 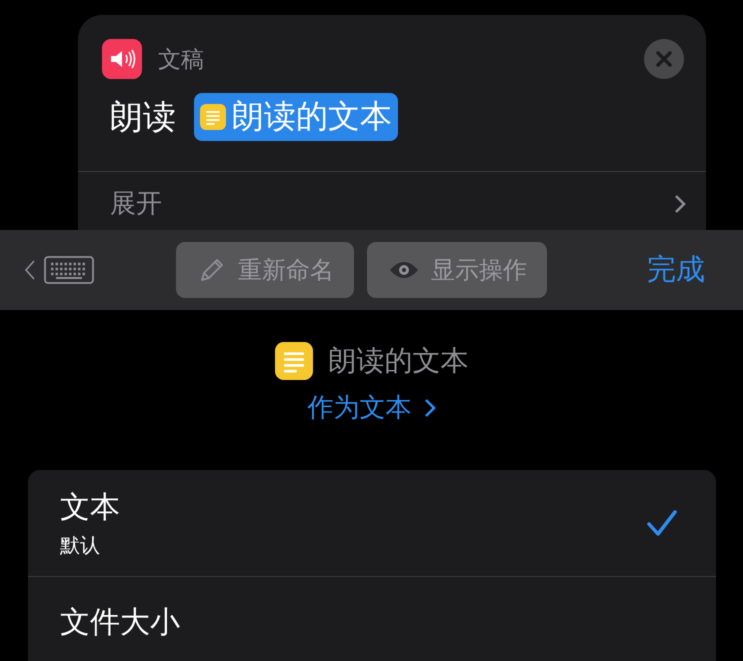 What do you see at coordinates (143, 117) in the screenshot?
I see `action-verb: 朗读` at bounding box center [143, 117].